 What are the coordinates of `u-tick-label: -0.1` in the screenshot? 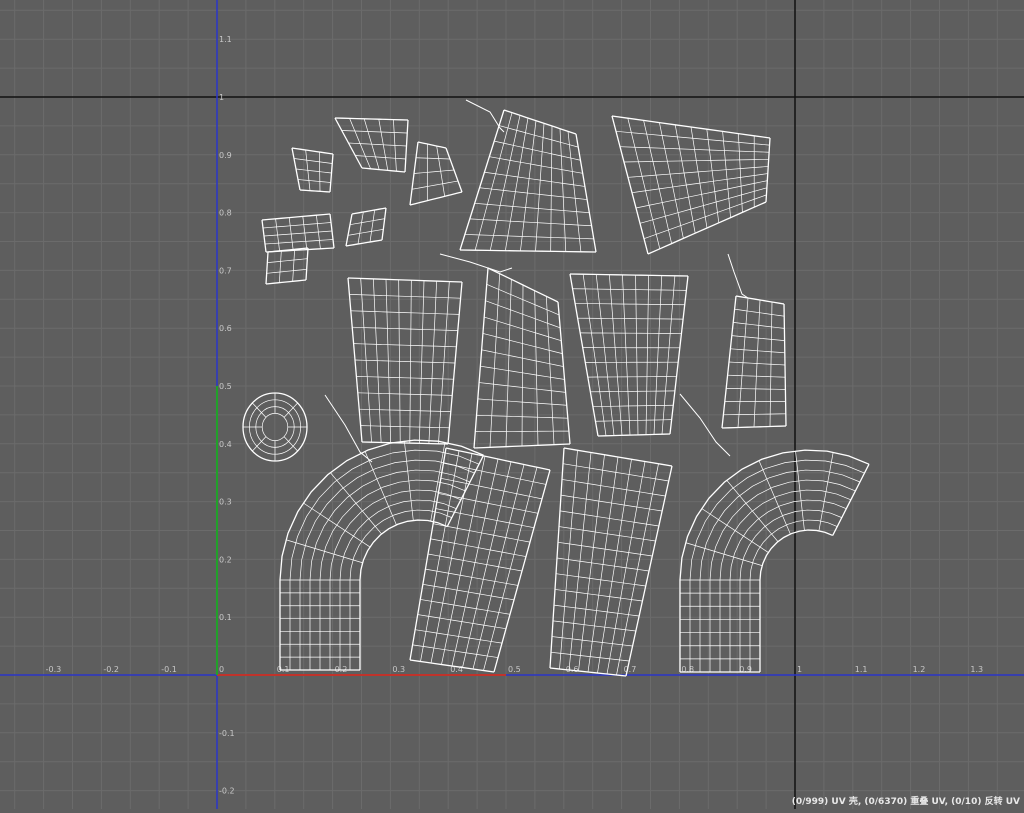 It's located at (169, 669).